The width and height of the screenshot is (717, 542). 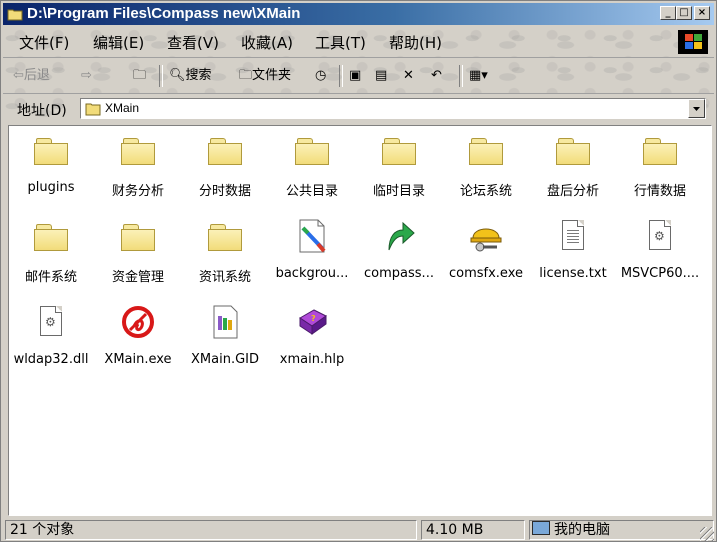 What do you see at coordinates (225, 343) in the screenshot?
I see `file-item-xmain-gid: XMain.GID` at bounding box center [225, 343].